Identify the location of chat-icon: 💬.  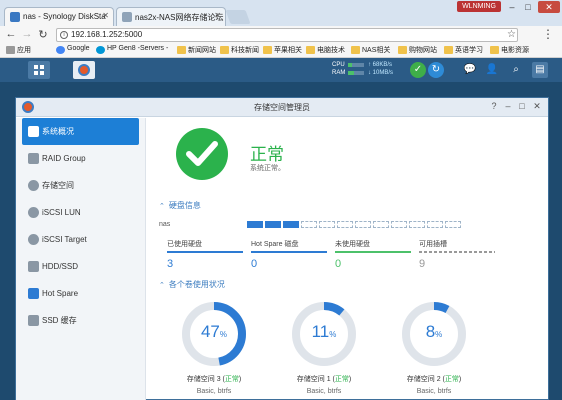
(470, 70).